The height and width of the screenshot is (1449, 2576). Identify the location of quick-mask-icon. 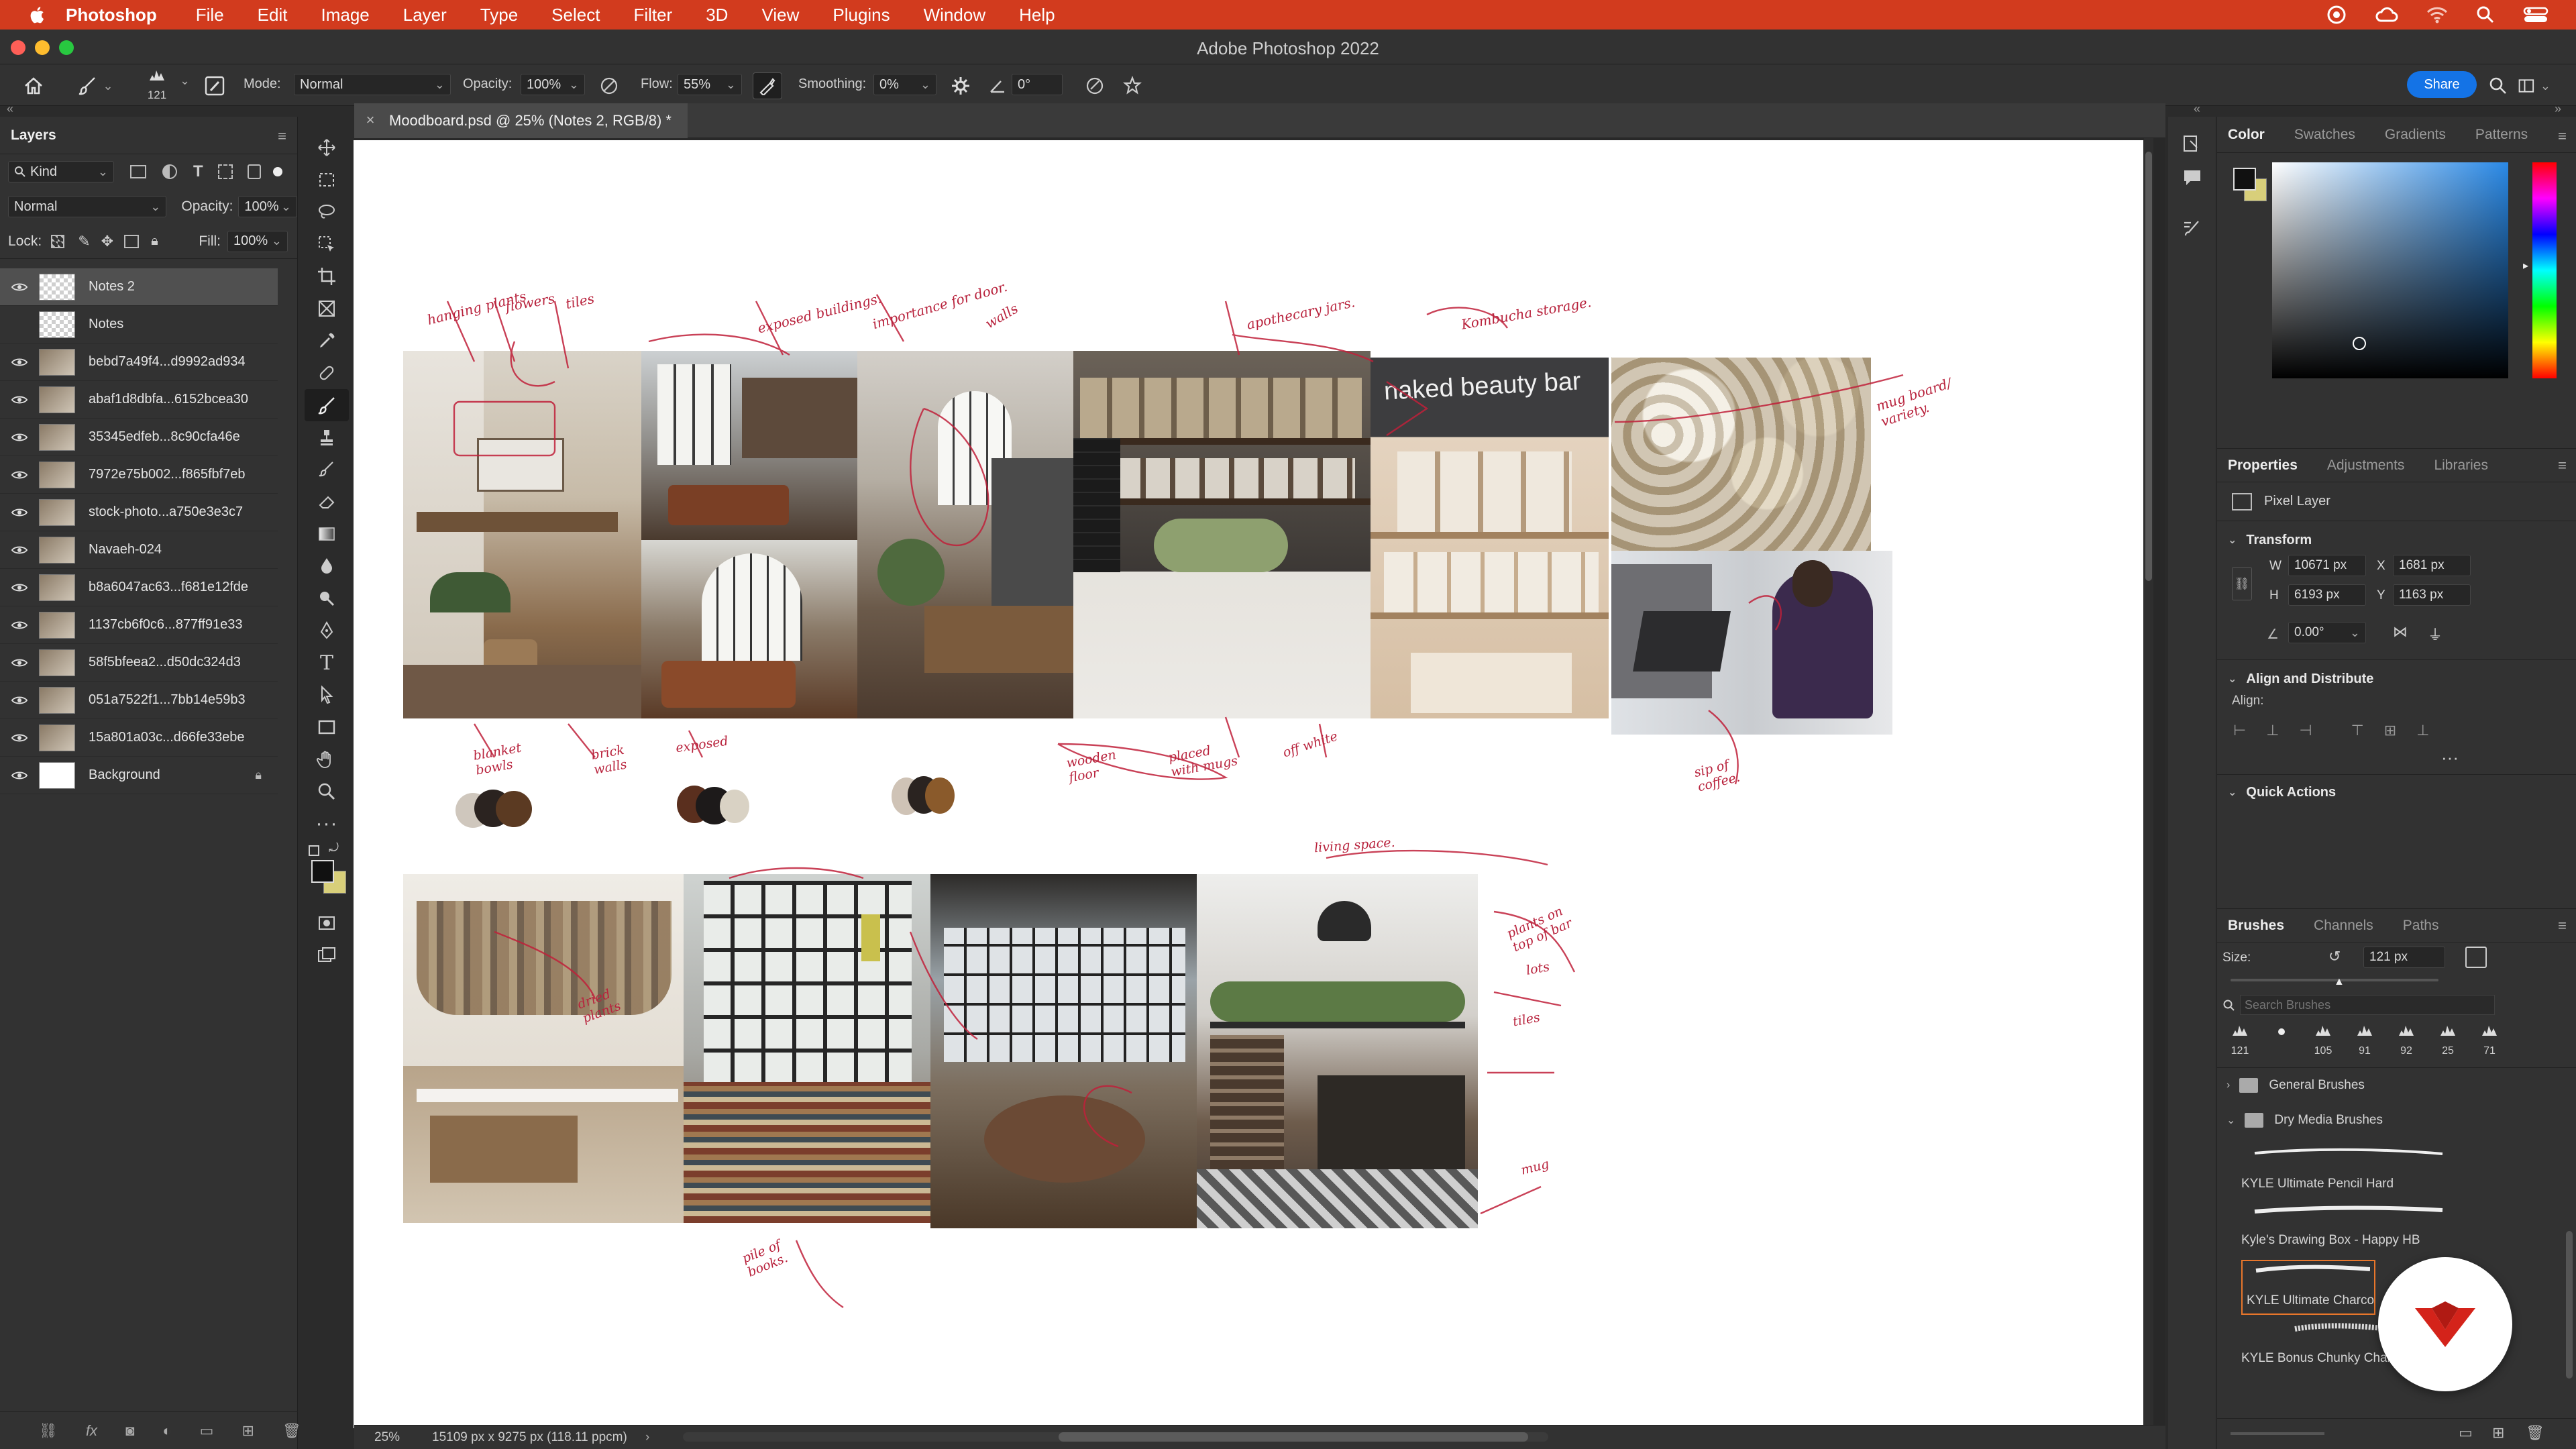
(327, 923).